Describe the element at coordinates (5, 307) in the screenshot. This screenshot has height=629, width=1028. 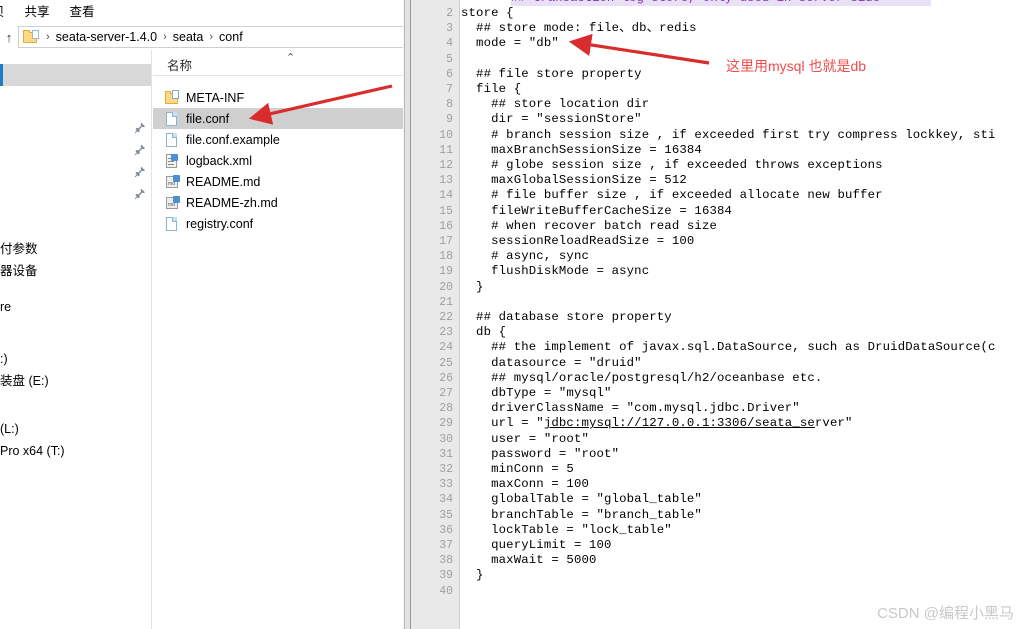
I see `nav-item-3: re` at that location.